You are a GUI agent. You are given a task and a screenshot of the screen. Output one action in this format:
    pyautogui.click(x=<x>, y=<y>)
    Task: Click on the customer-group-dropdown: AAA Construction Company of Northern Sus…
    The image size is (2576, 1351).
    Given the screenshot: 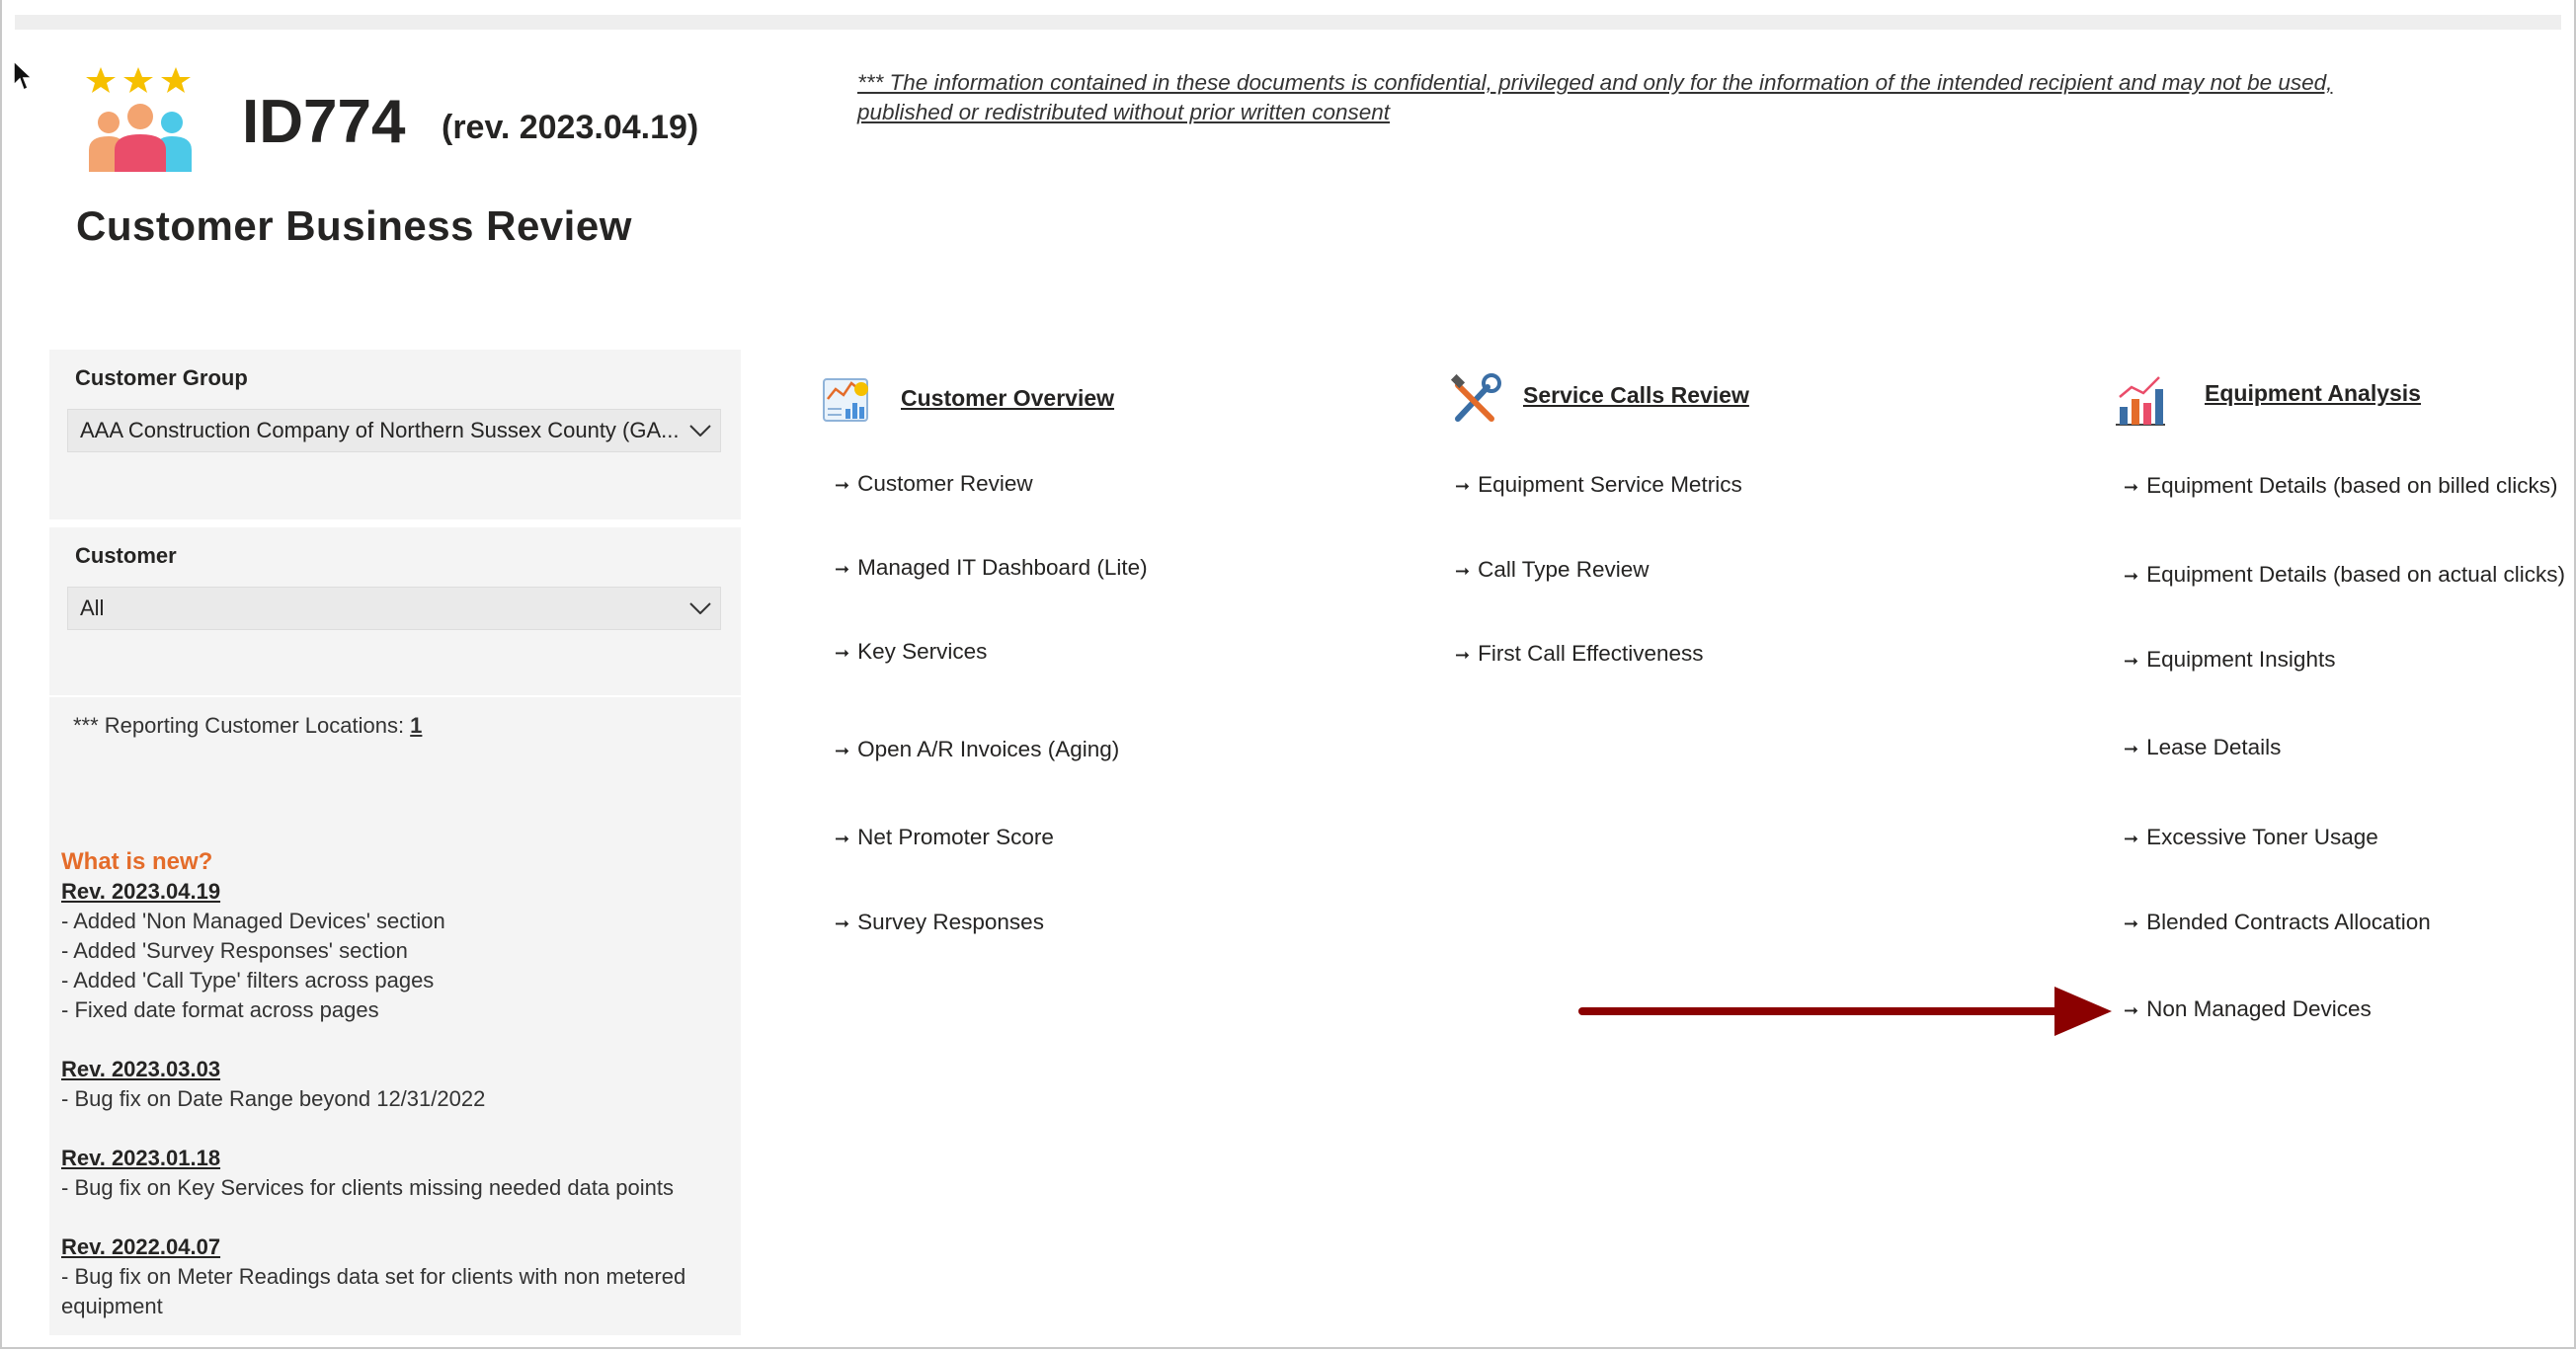 What is the action you would take?
    pyautogui.click(x=394, y=430)
    